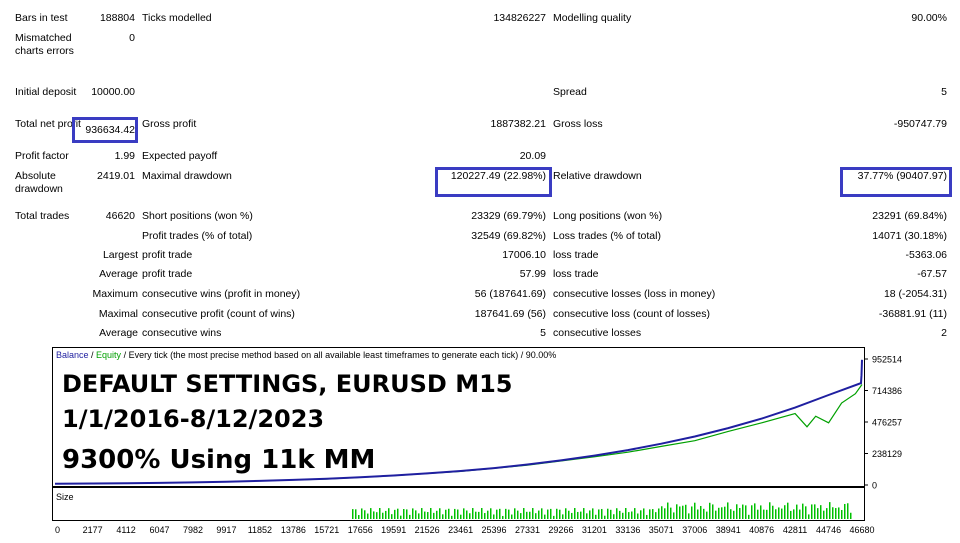 Image resolution: width=960 pixels, height=543 pixels. What do you see at coordinates (187, 176) in the screenshot?
I see `report-label: Maximal drawdown` at bounding box center [187, 176].